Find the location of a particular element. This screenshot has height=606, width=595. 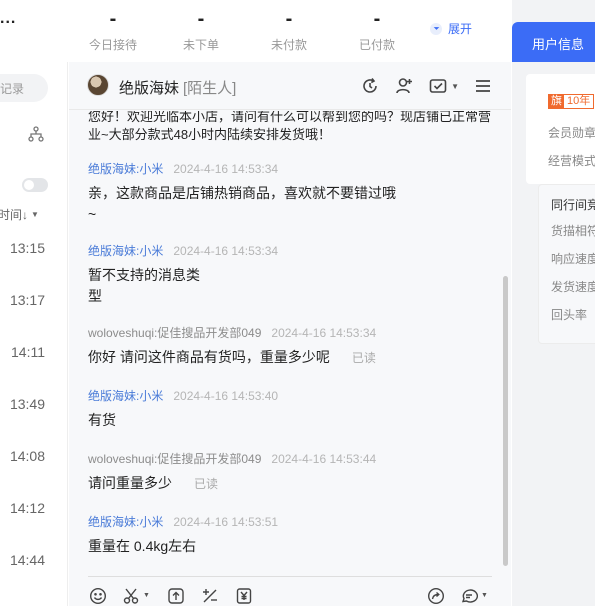

flag-icon: 旗 is located at coordinates (556, 101).